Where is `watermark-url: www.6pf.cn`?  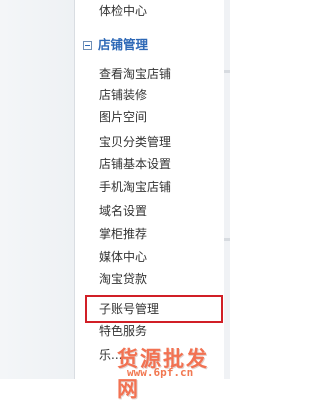 watermark-url: www.6pf.cn is located at coordinates (160, 372).